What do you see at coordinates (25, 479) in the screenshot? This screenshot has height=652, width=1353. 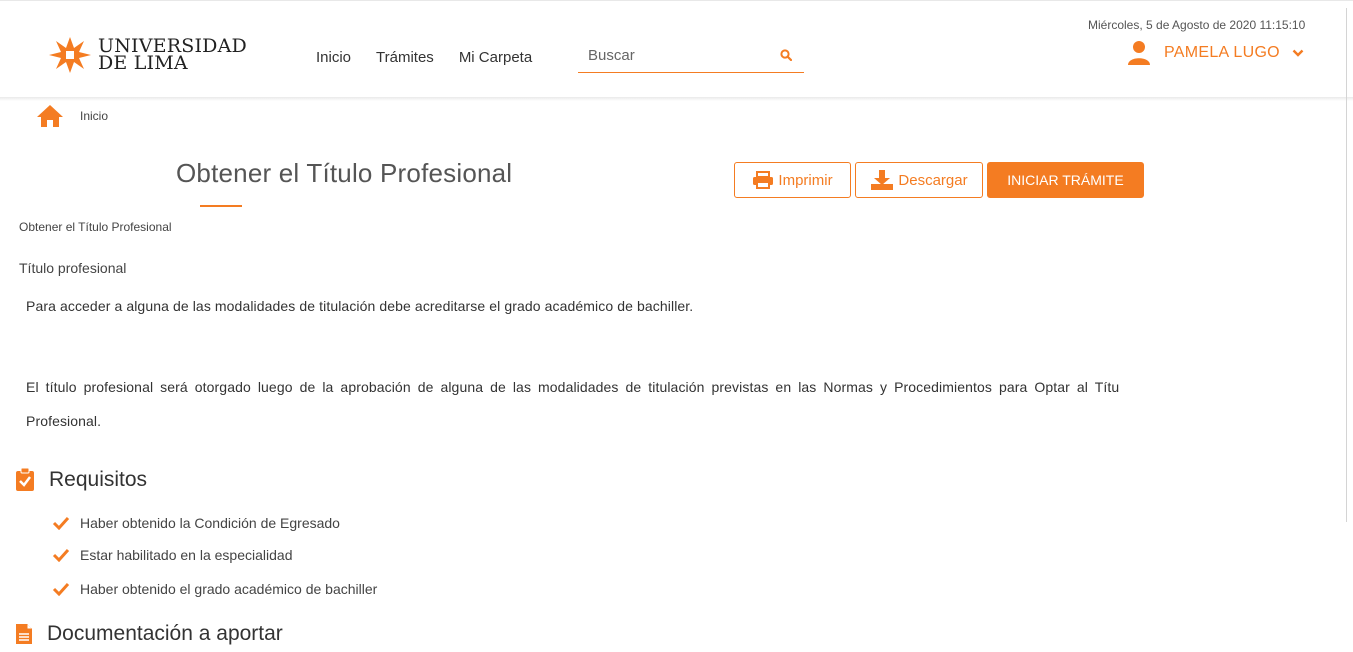 I see `clipboard-check-icon` at bounding box center [25, 479].